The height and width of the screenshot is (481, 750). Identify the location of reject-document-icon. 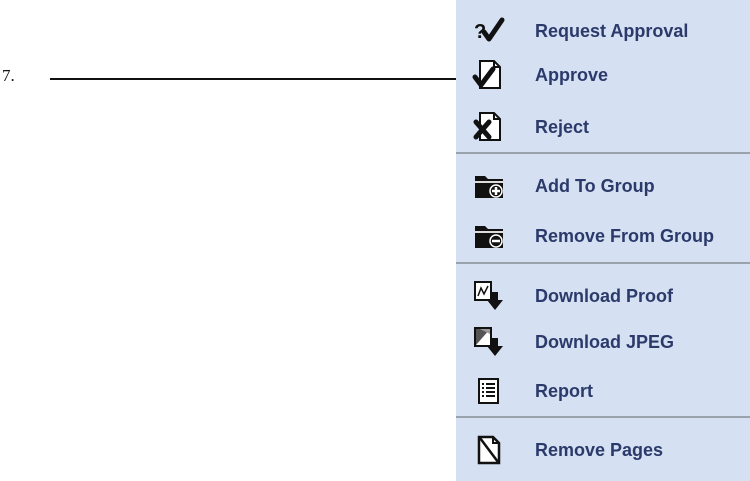
(489, 127).